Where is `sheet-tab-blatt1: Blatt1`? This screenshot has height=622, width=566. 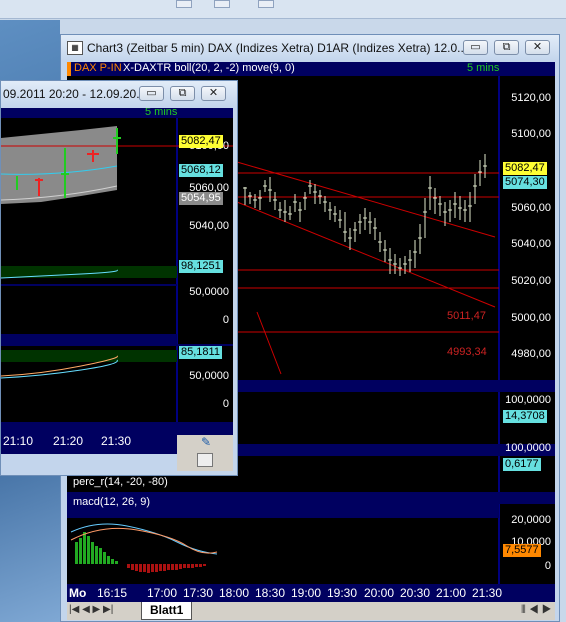 sheet-tab-blatt1: Blatt1 is located at coordinates (167, 611).